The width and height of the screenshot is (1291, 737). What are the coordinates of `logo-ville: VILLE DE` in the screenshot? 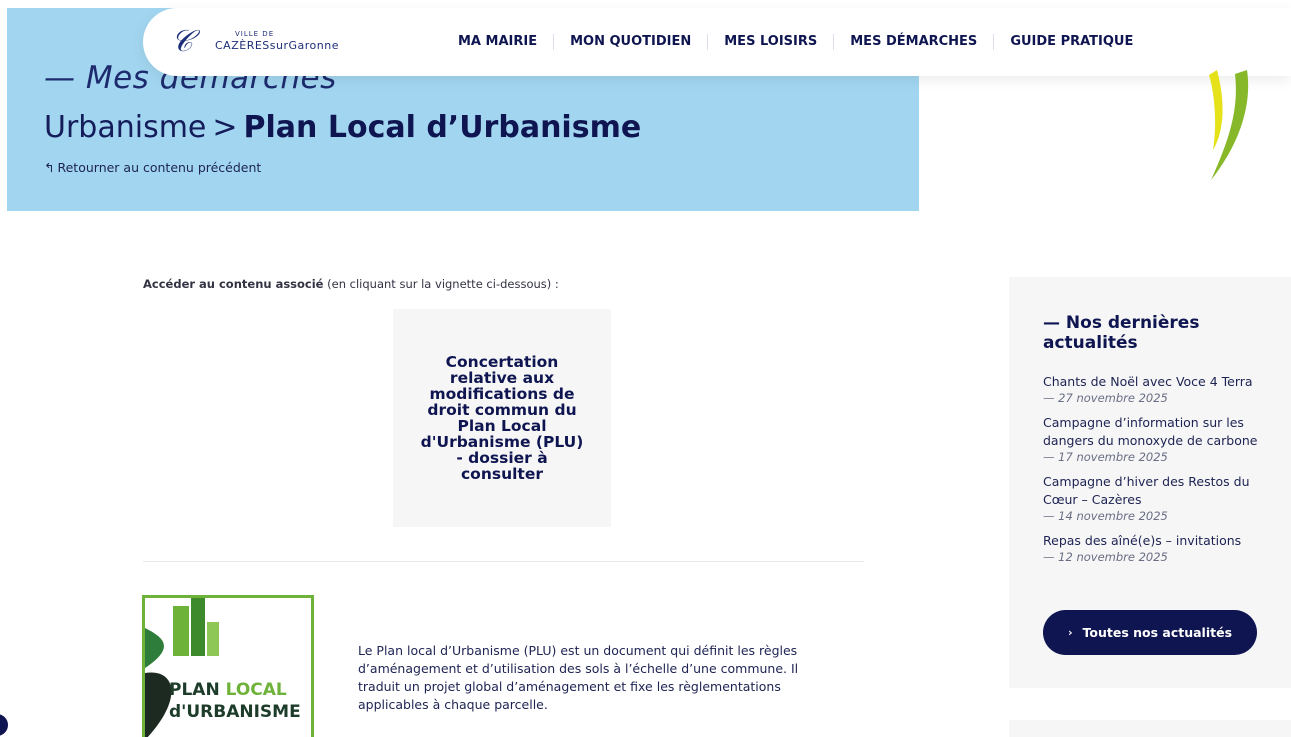 It's located at (255, 34).